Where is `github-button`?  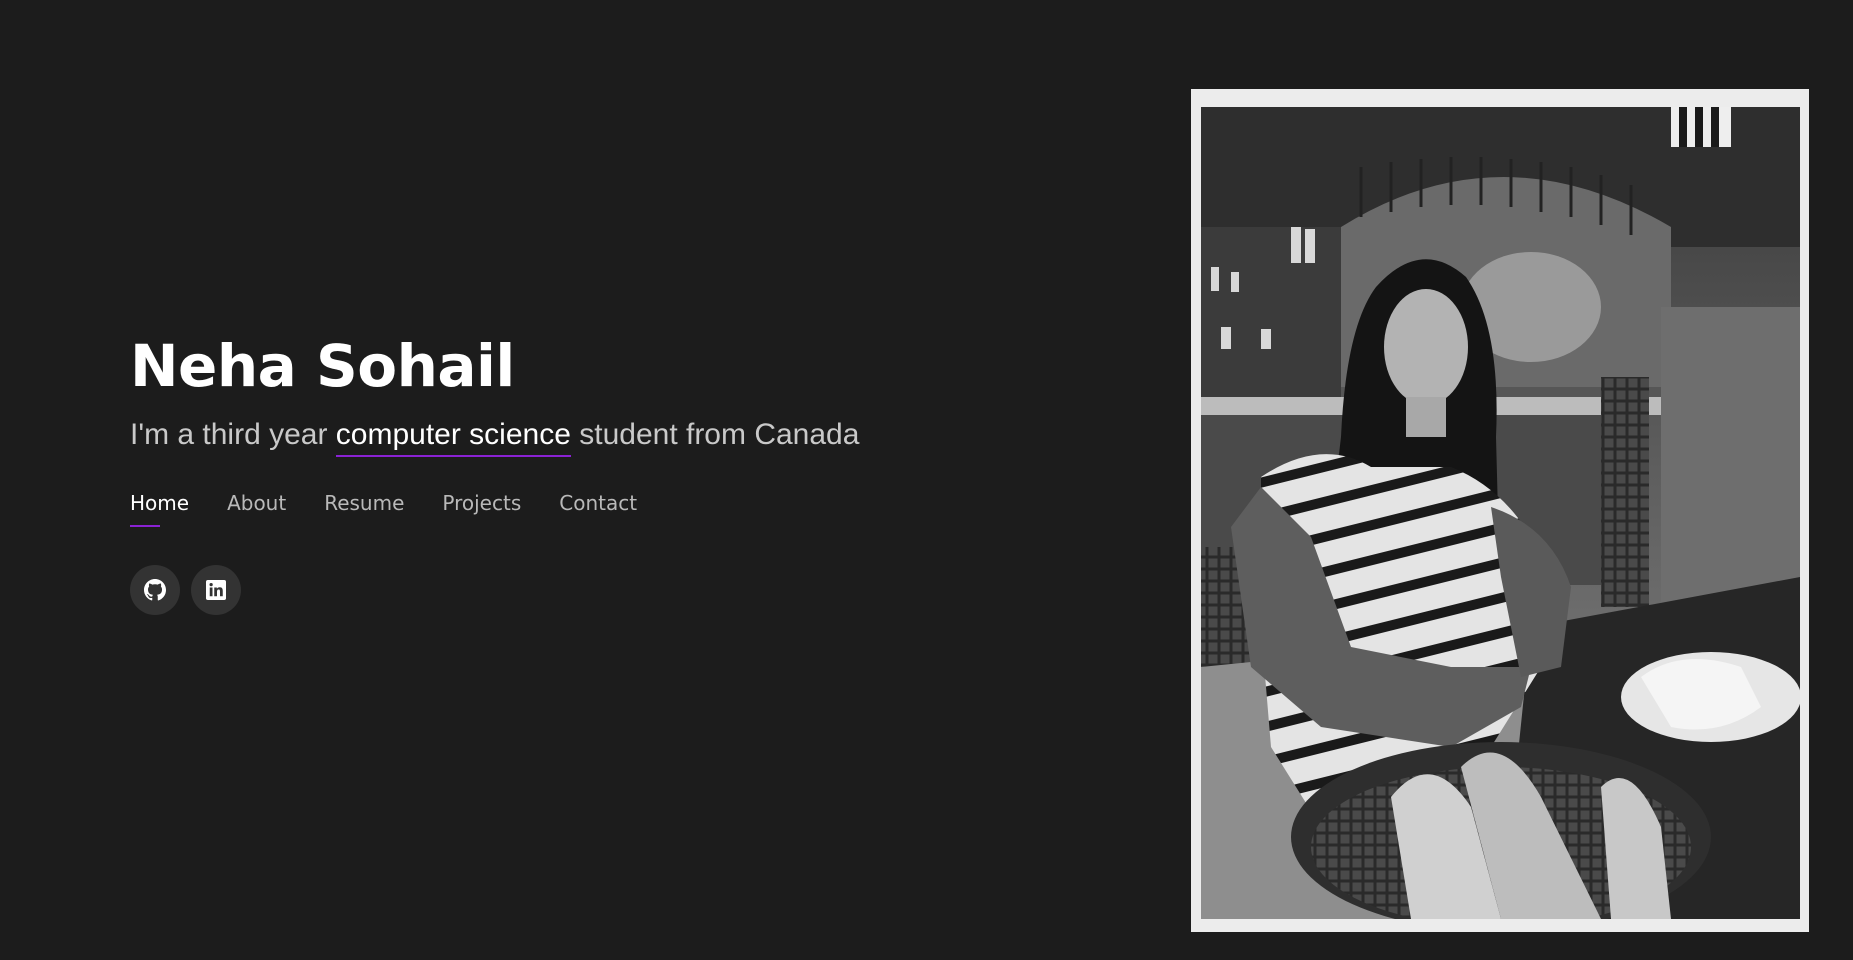
github-button is located at coordinates (155, 590).